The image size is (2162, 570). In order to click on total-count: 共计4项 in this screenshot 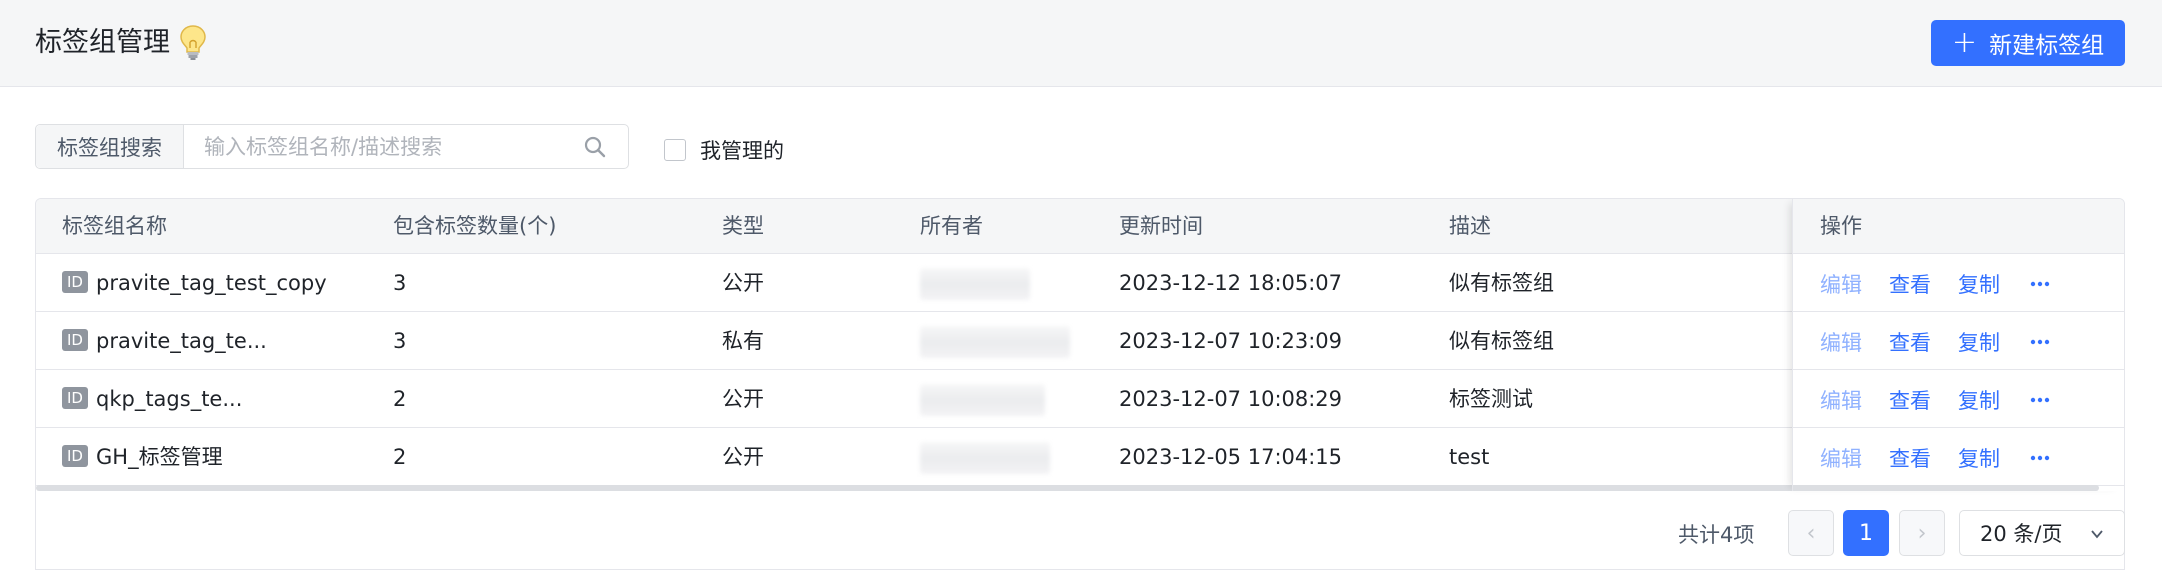, I will do `click(1716, 535)`.